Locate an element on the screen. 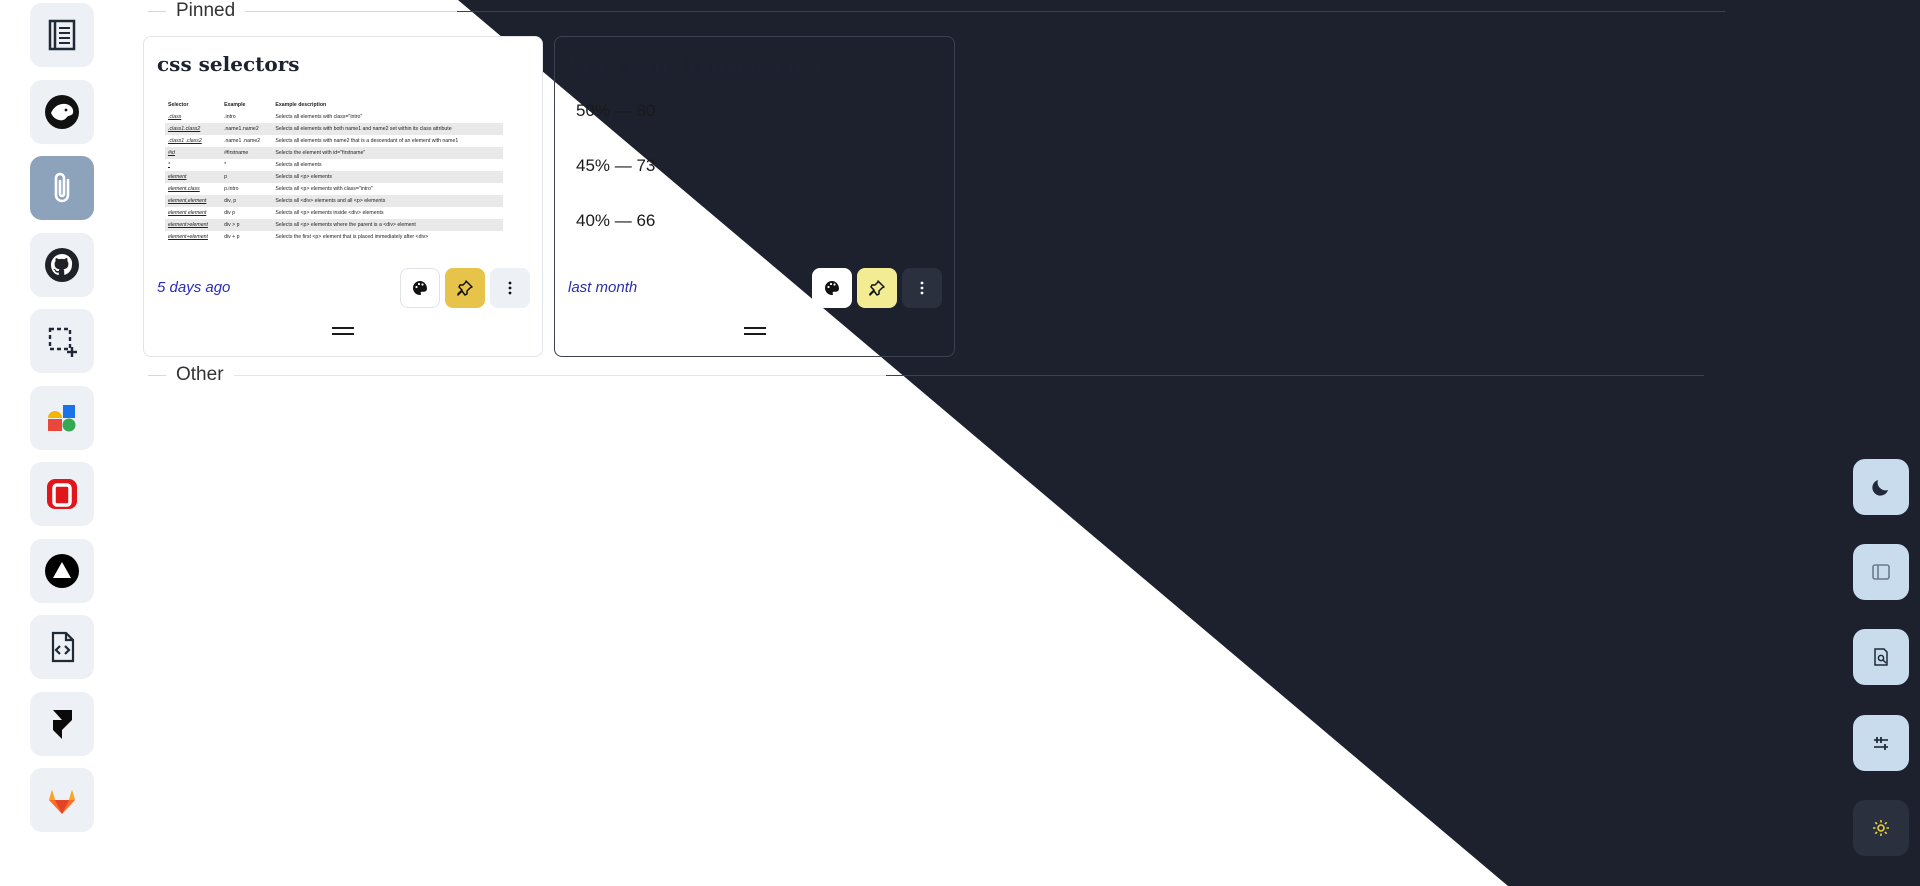  dock-item-code-file is located at coordinates (62, 647).